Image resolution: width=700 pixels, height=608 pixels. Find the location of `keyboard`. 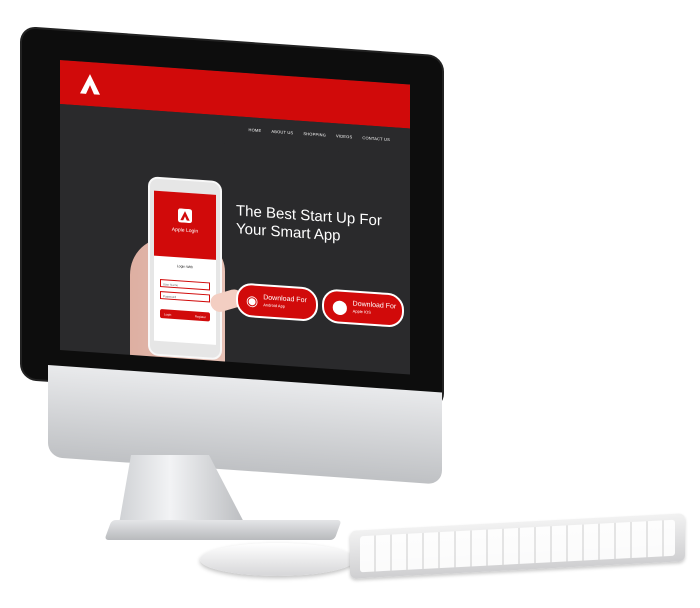

keyboard is located at coordinates (517, 546).